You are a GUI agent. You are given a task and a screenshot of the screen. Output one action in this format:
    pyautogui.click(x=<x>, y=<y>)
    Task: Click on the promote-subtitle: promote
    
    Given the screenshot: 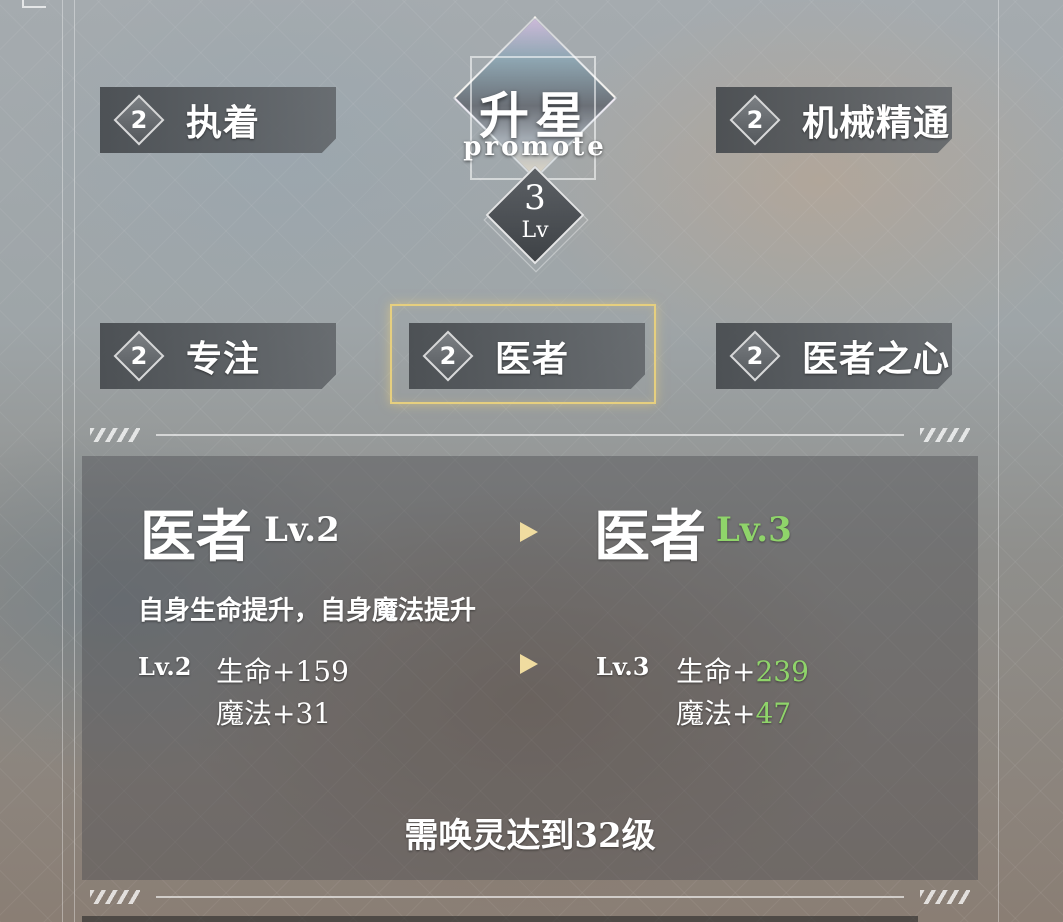 What is the action you would take?
    pyautogui.click(x=535, y=147)
    